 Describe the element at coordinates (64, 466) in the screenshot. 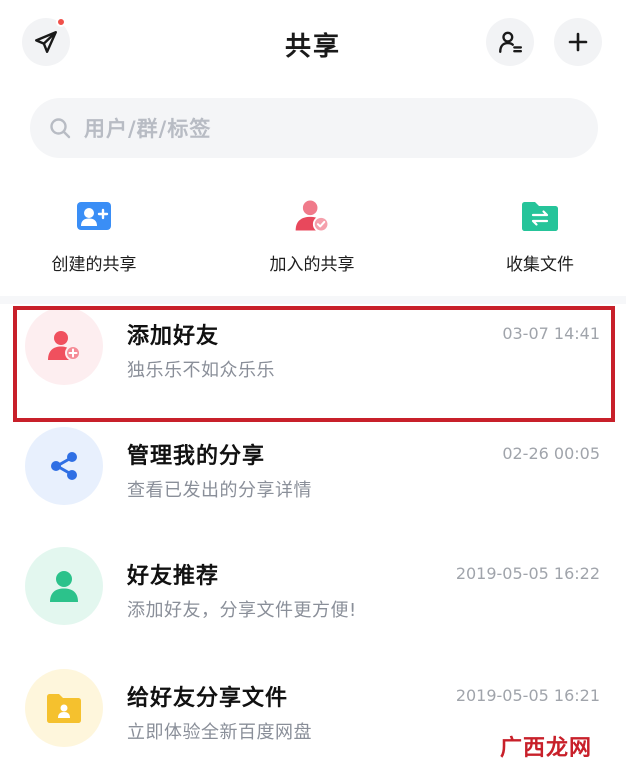

I see `share-icon` at that location.